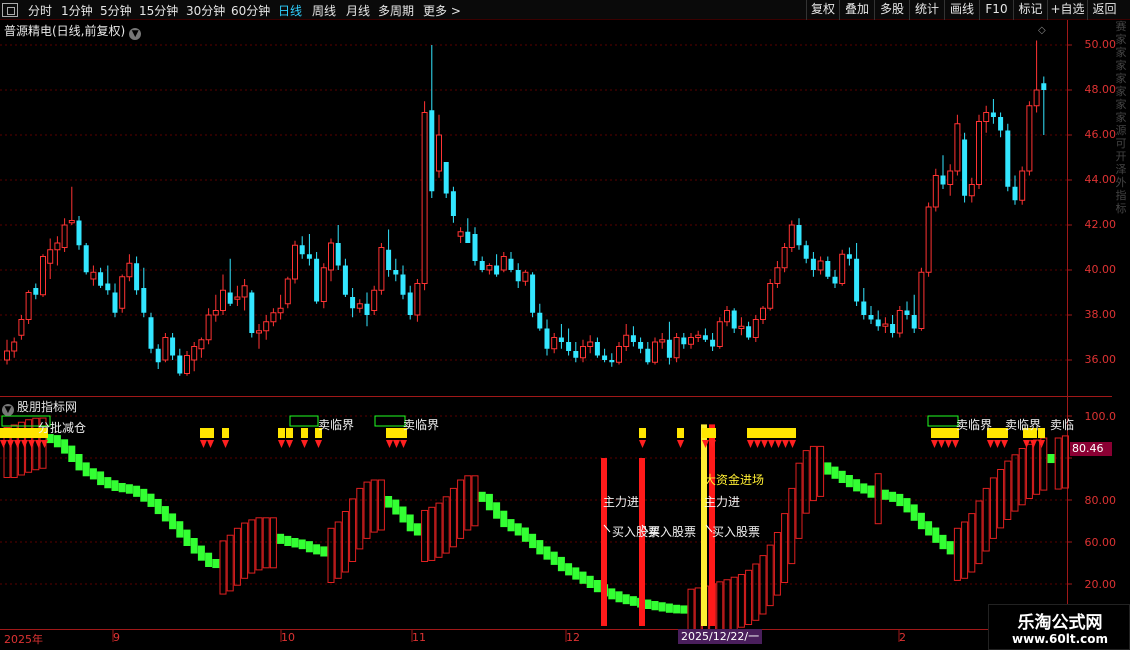 The image size is (1130, 650). Describe the element at coordinates (290, 10) in the screenshot. I see `tab-daily: 日线` at that location.